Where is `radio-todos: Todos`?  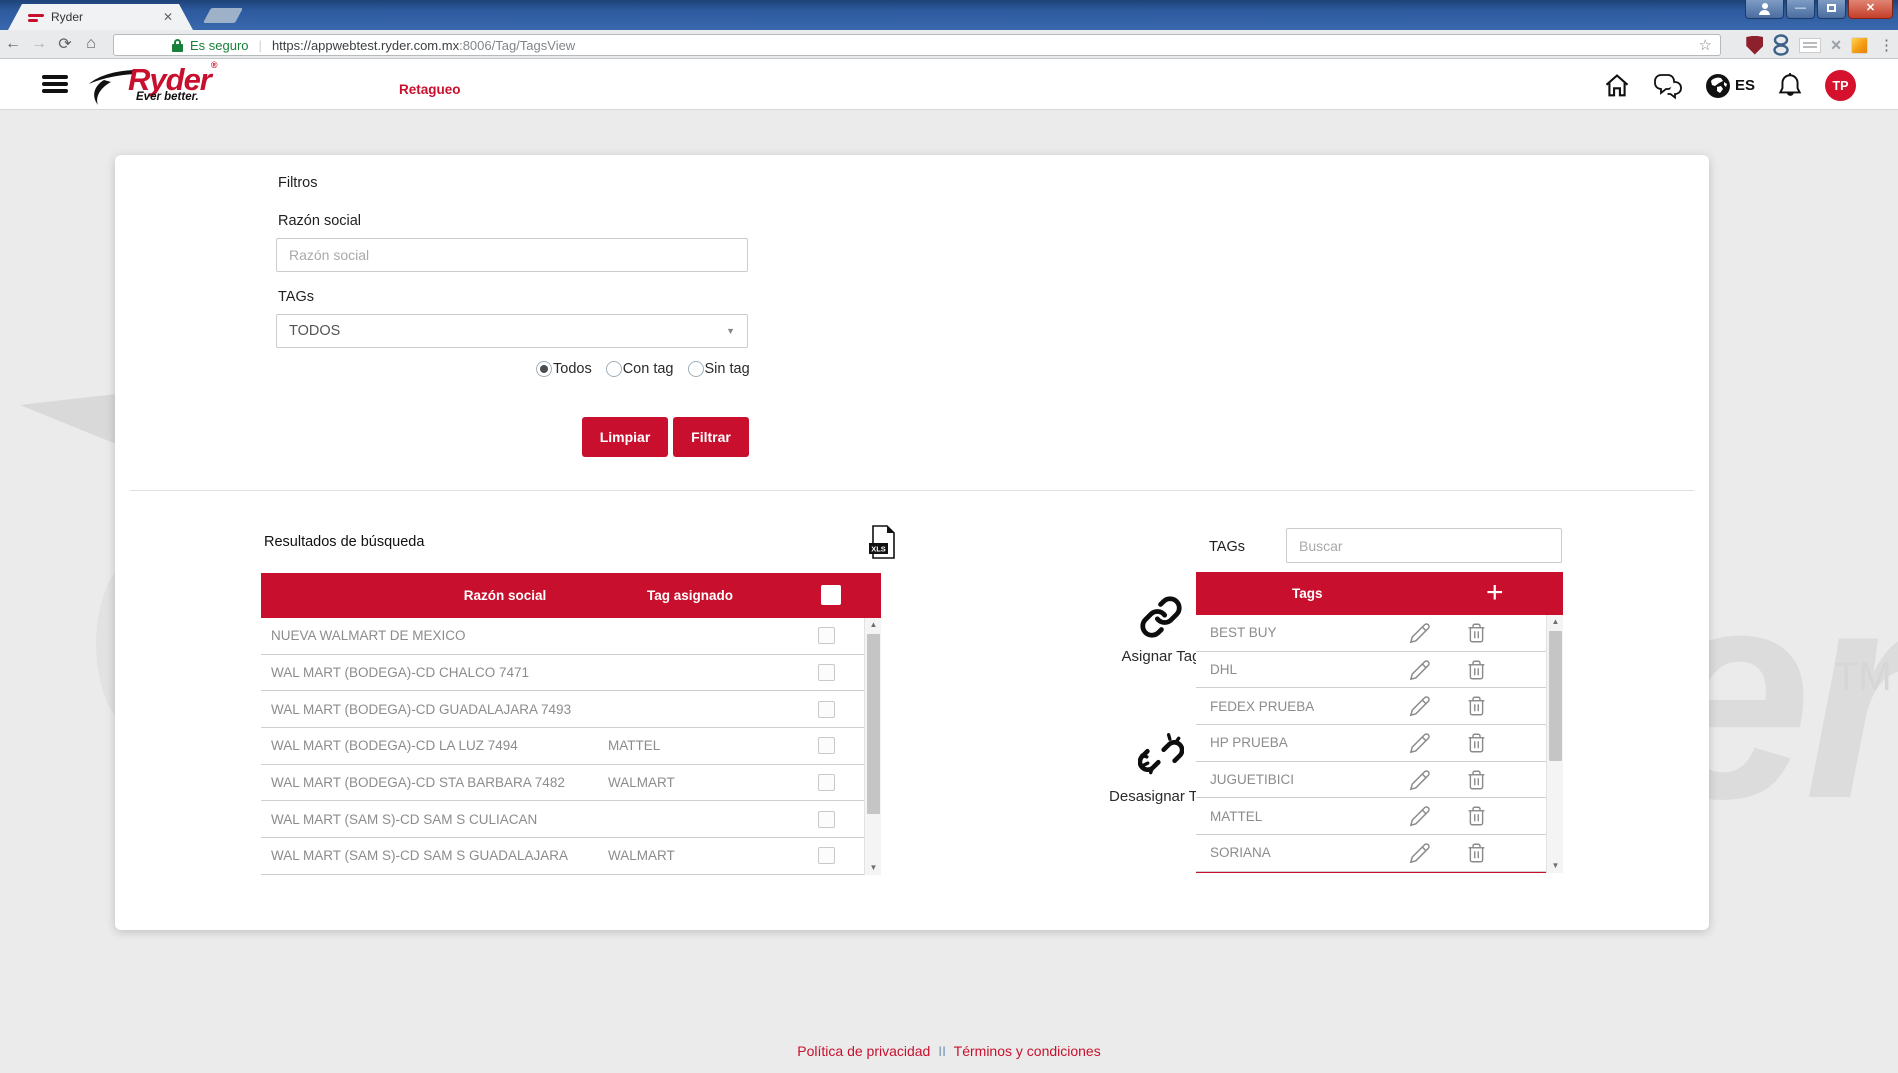 radio-todos: Todos is located at coordinates (564, 369).